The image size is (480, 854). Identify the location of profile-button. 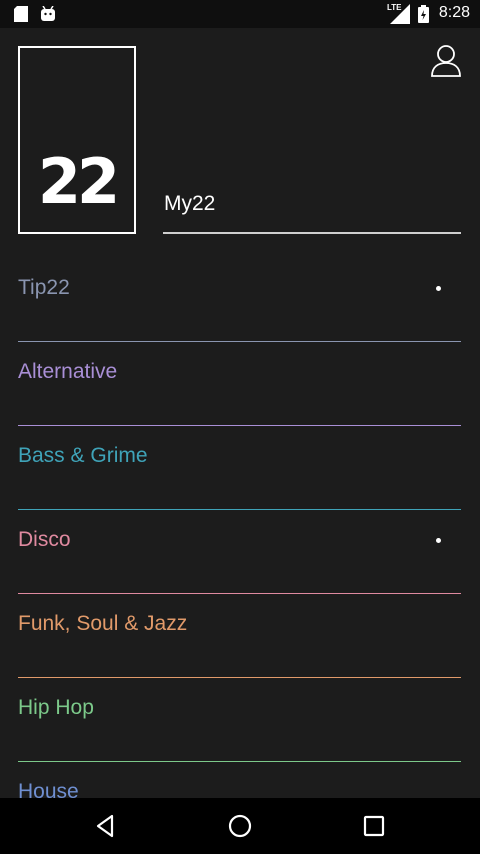
(446, 61).